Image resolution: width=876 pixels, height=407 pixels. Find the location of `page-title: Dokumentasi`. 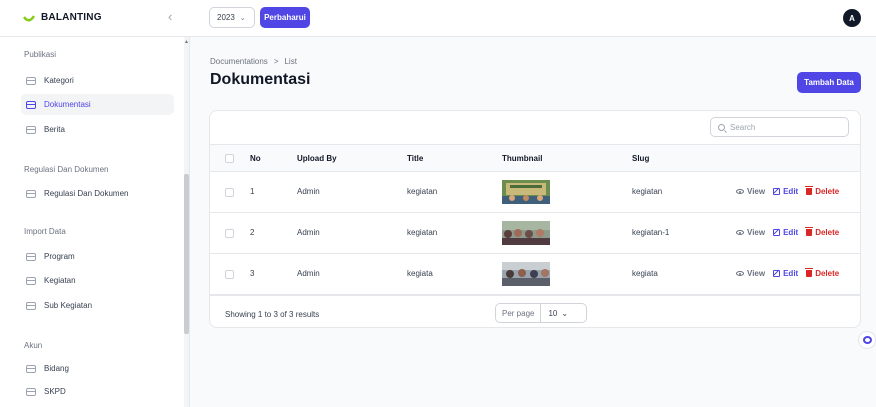

page-title: Dokumentasi is located at coordinates (260, 79).